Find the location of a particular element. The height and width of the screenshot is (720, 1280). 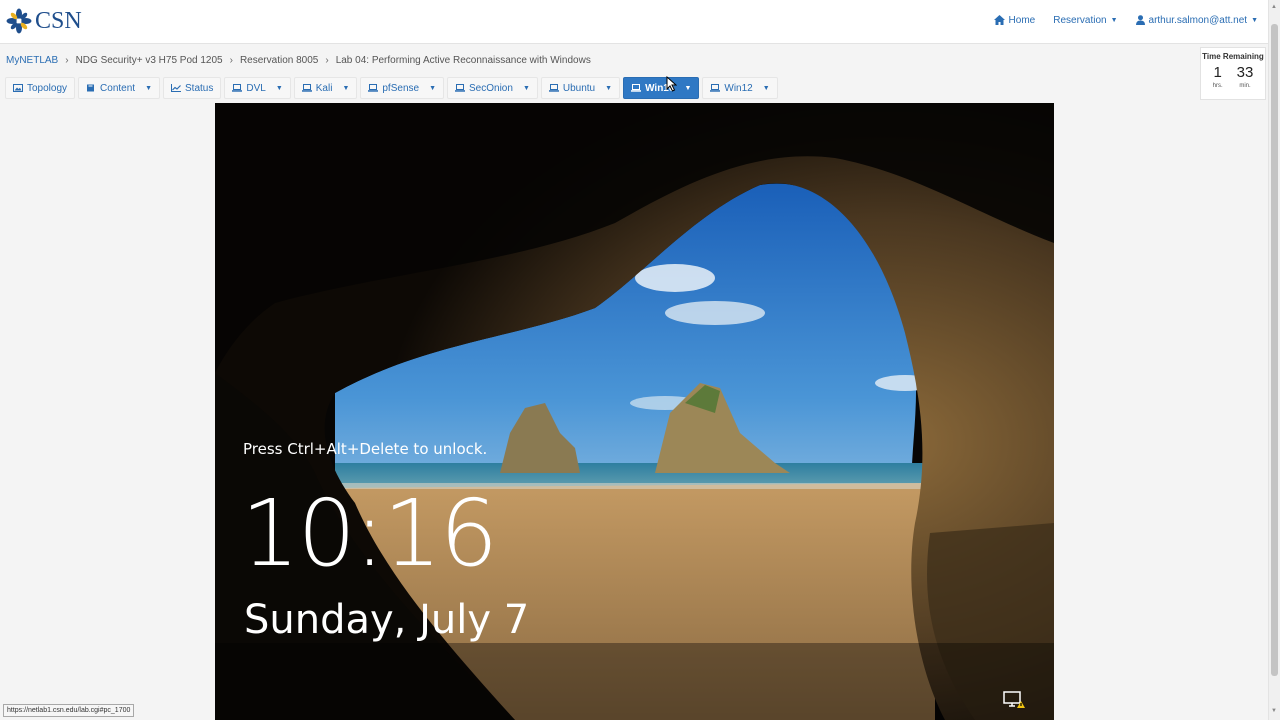

lock-screen-date: Sunday, July 7 is located at coordinates (387, 620).